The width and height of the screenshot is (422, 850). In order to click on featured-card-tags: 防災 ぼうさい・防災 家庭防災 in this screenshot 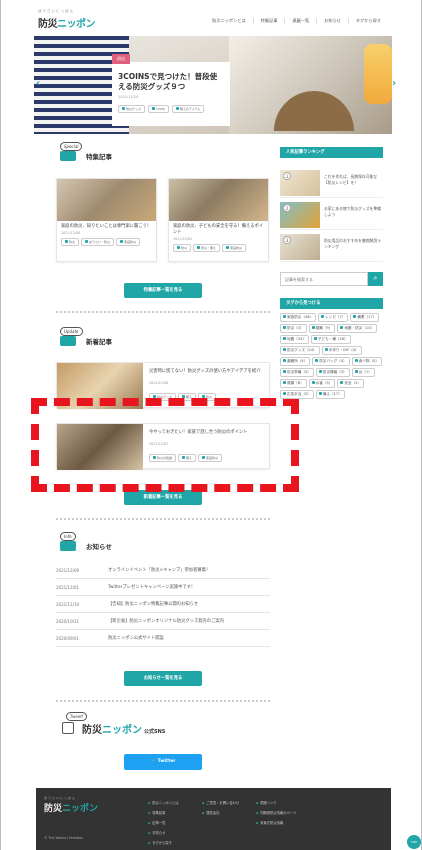, I will do `click(106, 242)`.